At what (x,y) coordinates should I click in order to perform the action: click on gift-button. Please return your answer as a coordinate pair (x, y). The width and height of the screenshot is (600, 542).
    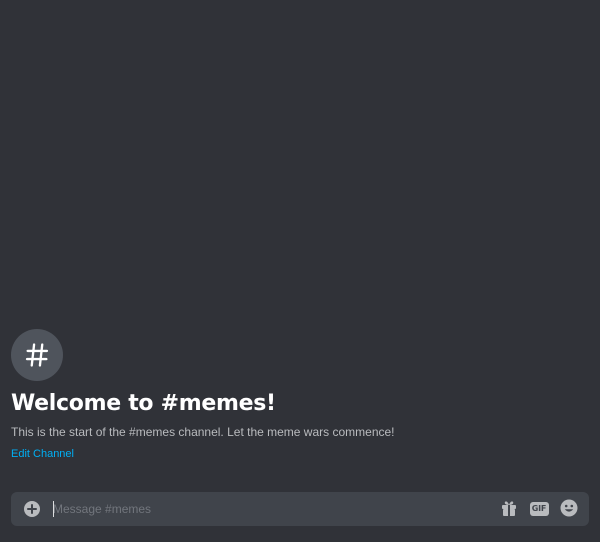
    Looking at the image, I should click on (509, 509).